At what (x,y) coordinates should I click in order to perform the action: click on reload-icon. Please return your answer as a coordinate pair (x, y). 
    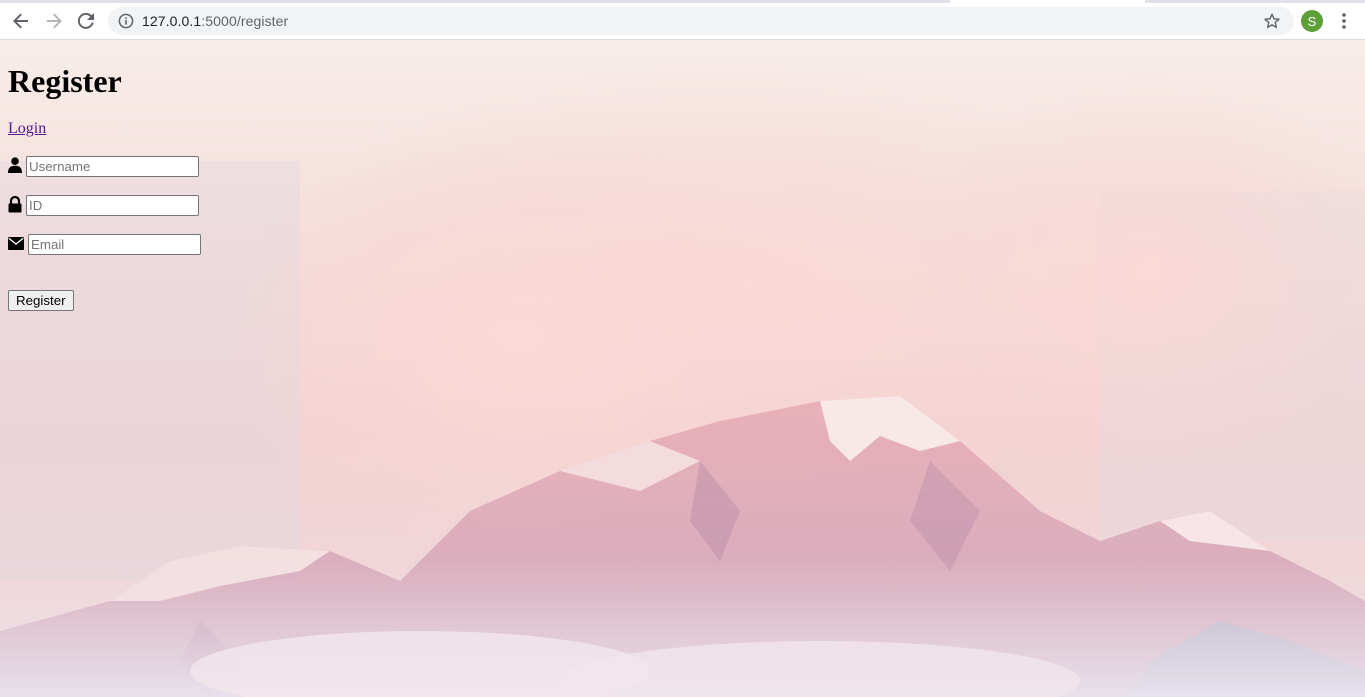
    Looking at the image, I should click on (86, 21).